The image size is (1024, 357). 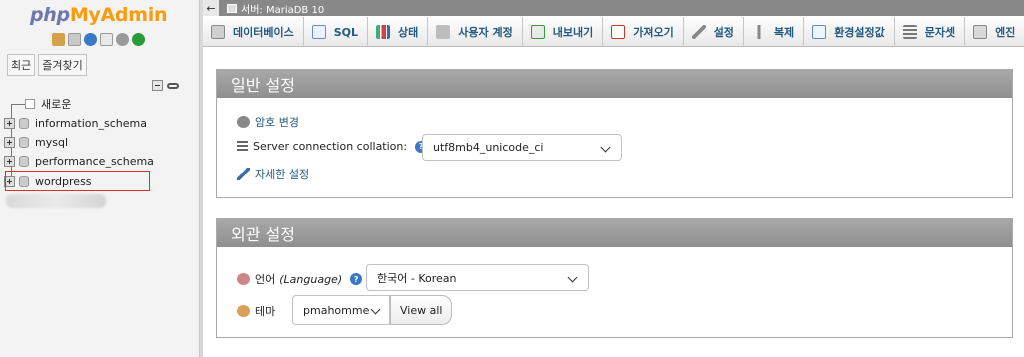 What do you see at coordinates (243, 174) in the screenshot?
I see `wrench-icon` at bounding box center [243, 174].